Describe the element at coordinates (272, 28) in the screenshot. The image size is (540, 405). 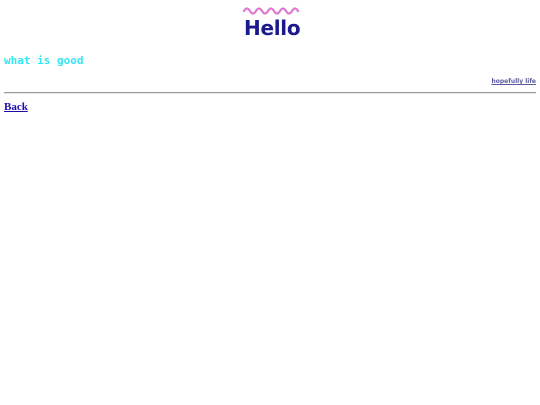
I see `logo-title: Hello` at that location.